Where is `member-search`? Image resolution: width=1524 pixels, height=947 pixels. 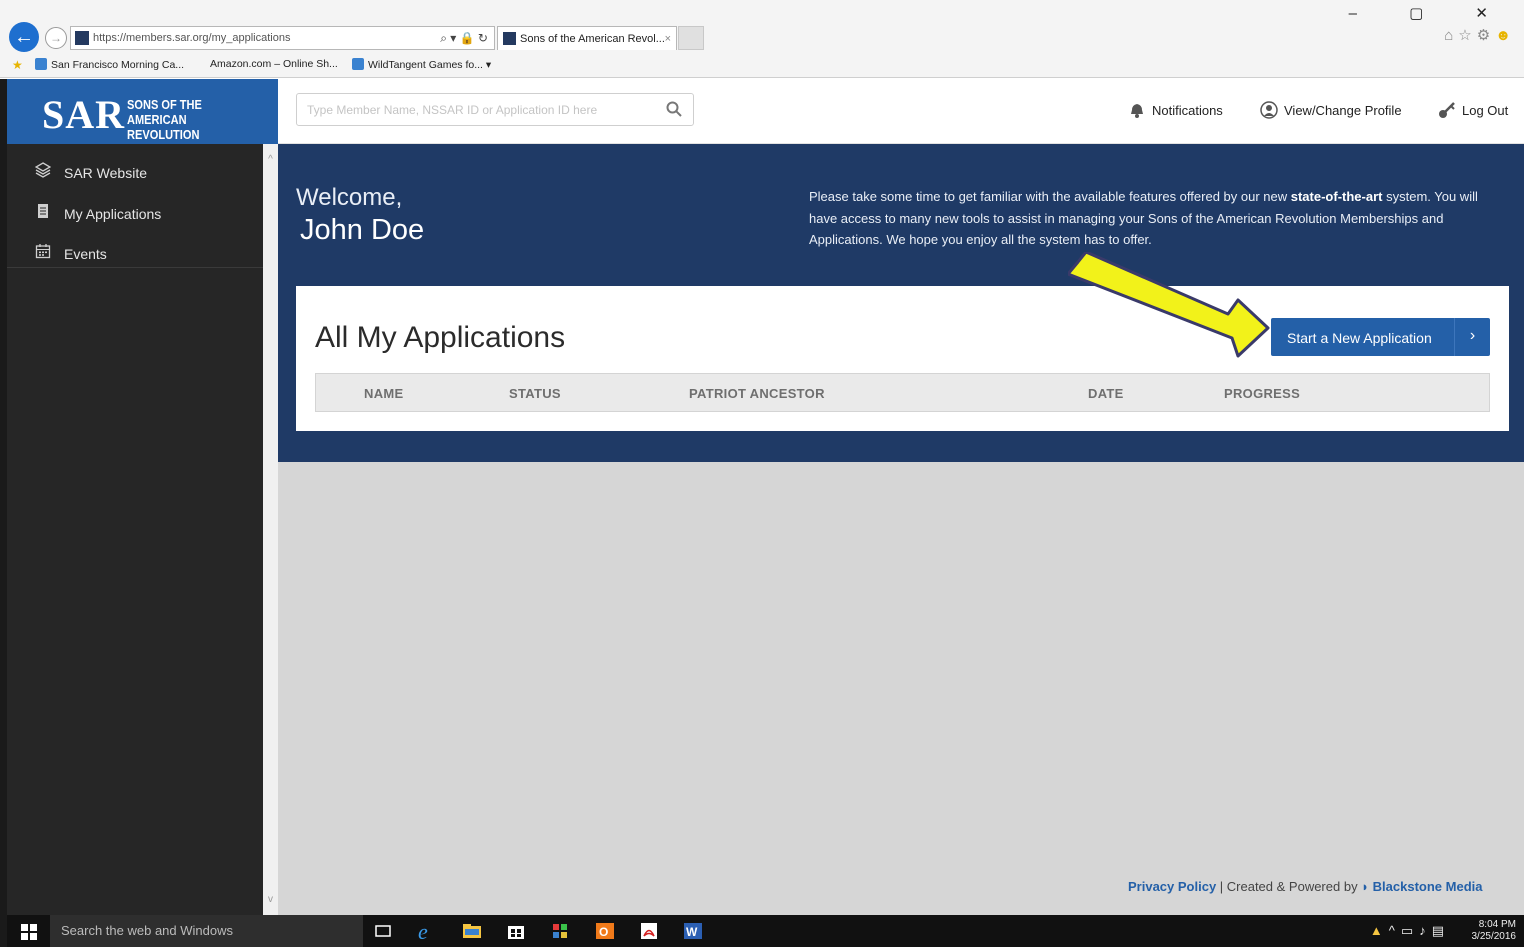
member-search is located at coordinates (495, 109).